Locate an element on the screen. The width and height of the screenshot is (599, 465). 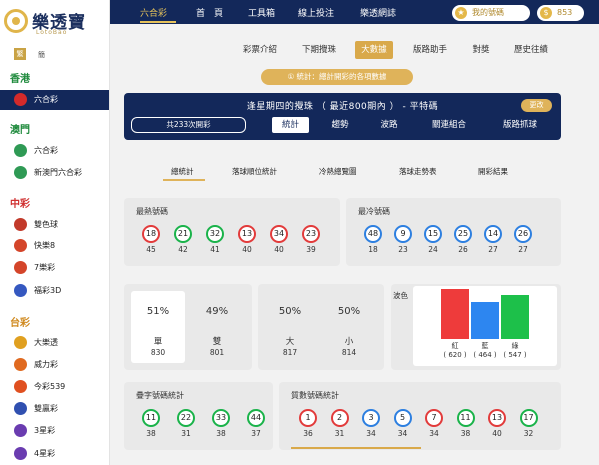
big-label: 大 is located at coordinates (290, 342).